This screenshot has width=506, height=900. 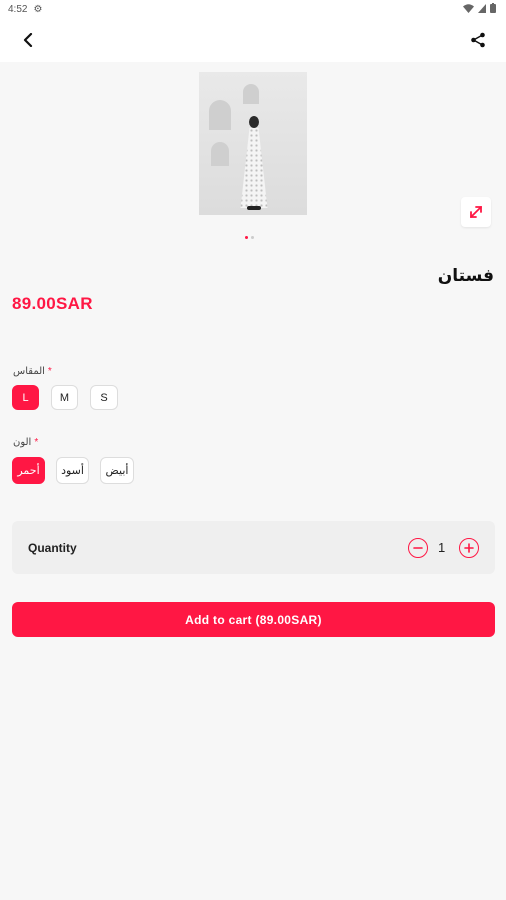 I want to click on size-option-label: المقاس *, so click(x=32, y=371).